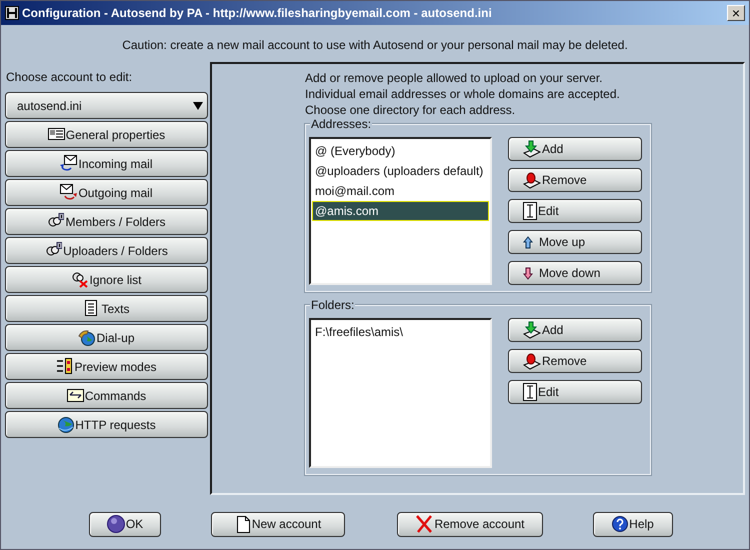  I want to click on sidebar-button: Outgoing mail, so click(106, 192).